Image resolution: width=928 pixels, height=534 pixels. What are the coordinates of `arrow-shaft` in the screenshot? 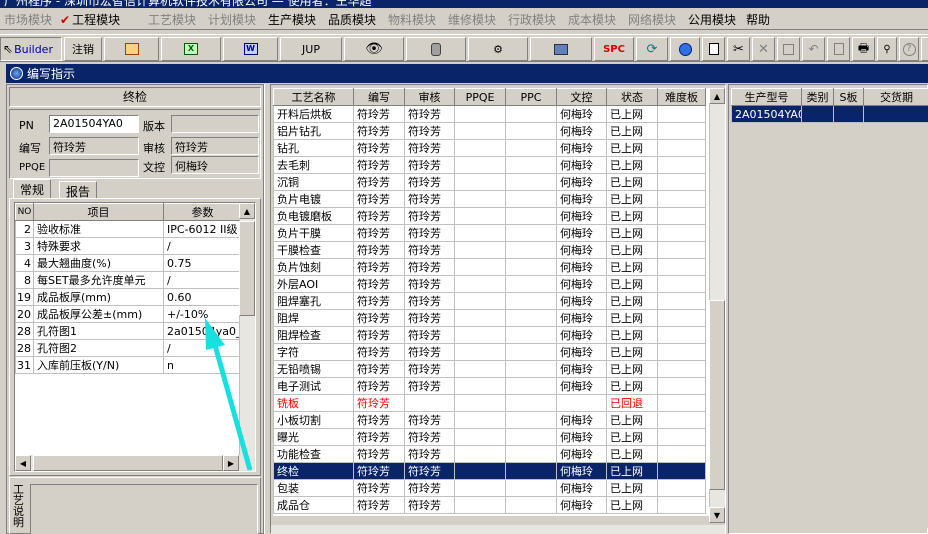 It's located at (231, 404).